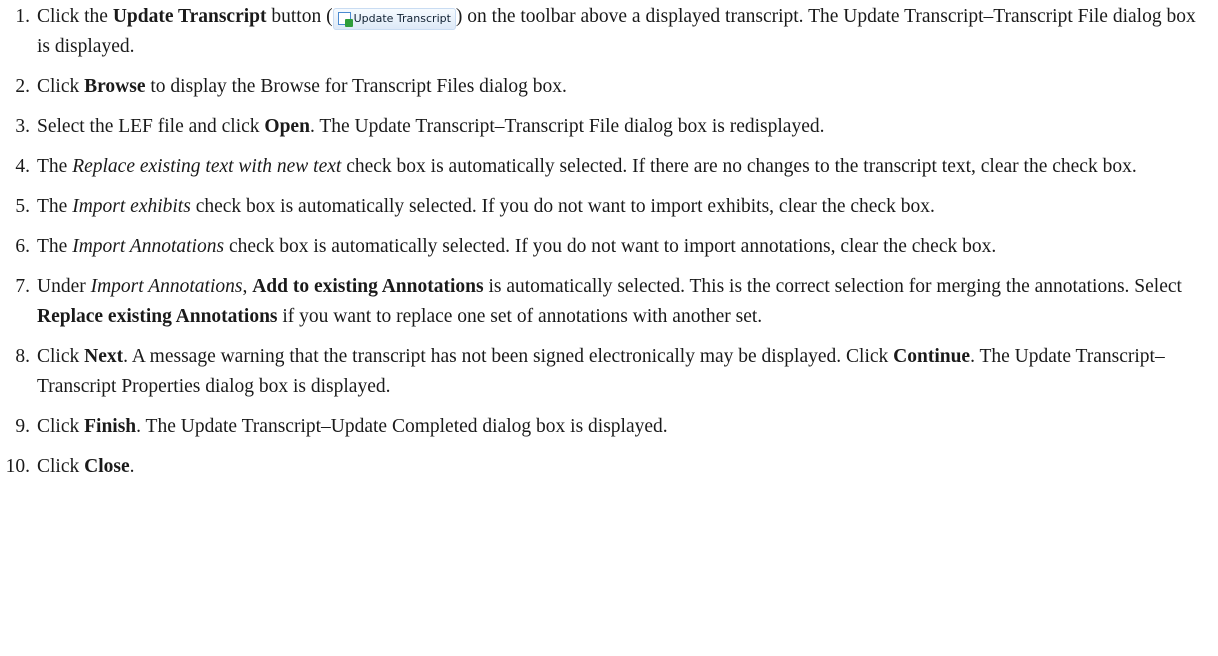 The width and height of the screenshot is (1218, 656). I want to click on update-transcript-button-label: Update Transcript, so click(402, 18).